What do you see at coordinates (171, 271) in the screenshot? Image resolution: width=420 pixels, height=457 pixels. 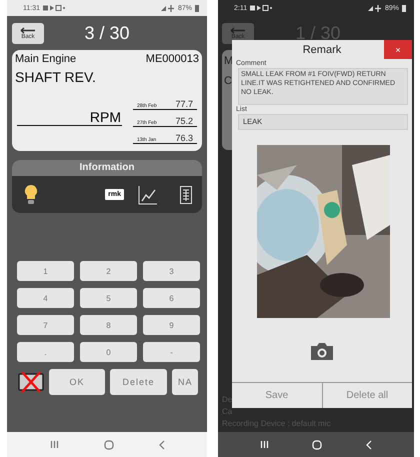 I see `key-button: 3` at bounding box center [171, 271].